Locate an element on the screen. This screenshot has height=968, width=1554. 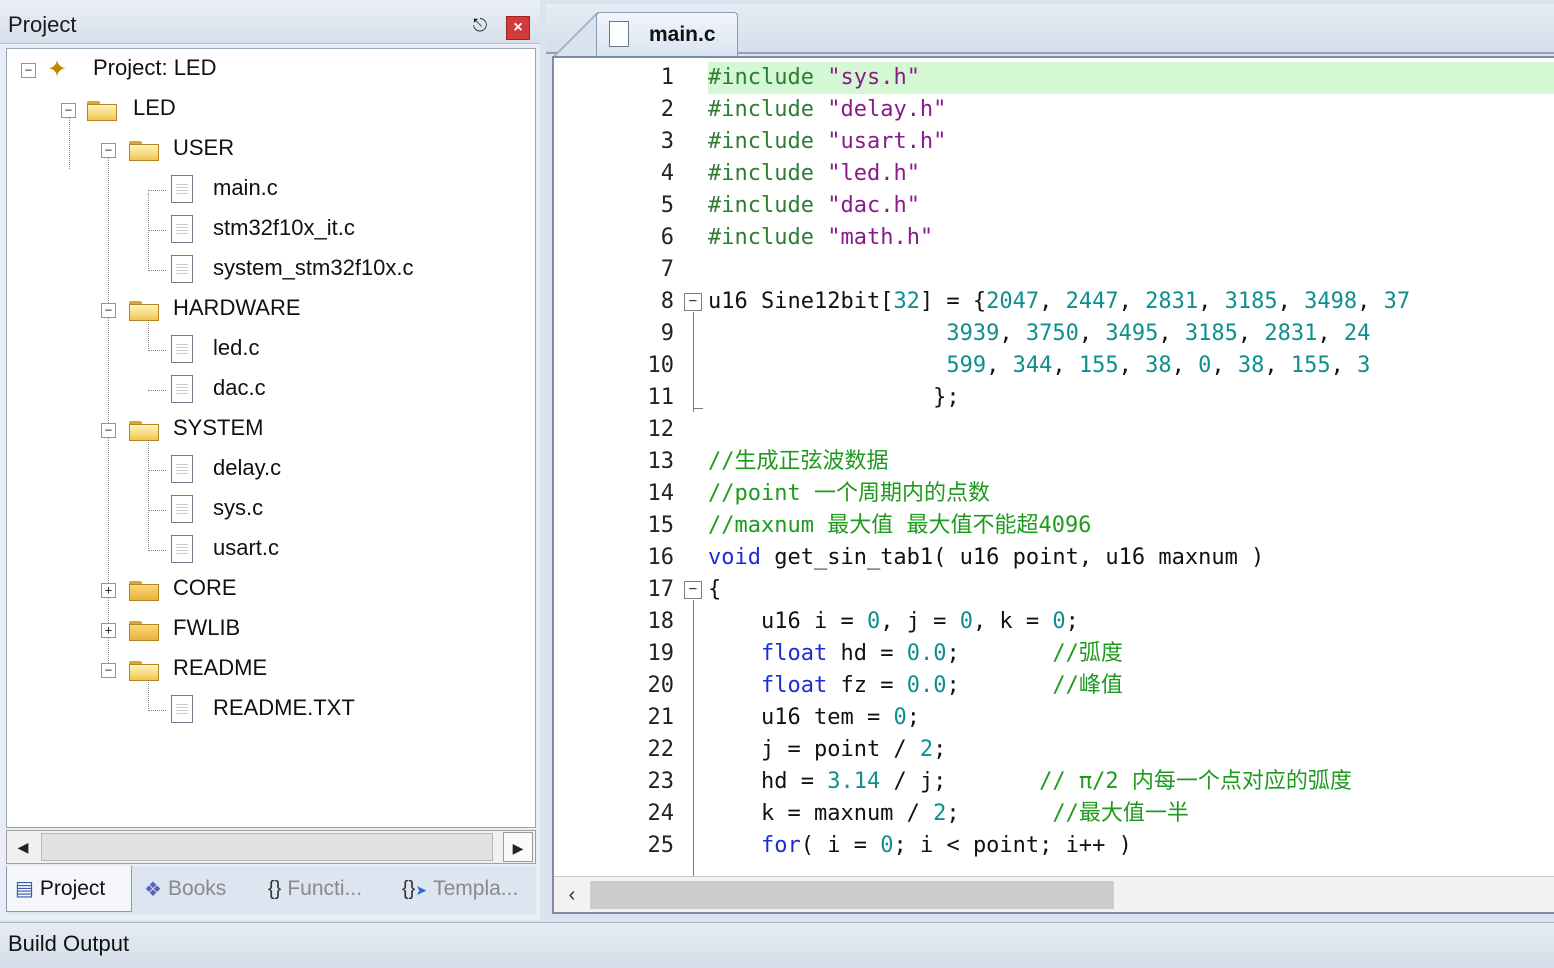
code-token: ; i < point; i++ ) is located at coordinates (1012, 845).